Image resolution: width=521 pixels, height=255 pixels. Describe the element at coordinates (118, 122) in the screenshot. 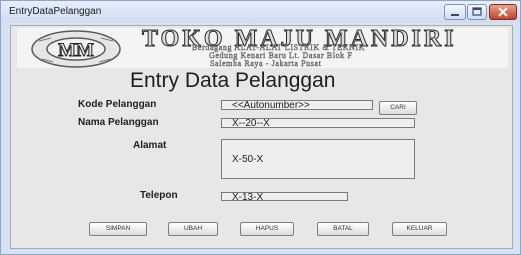

I see `nama-pelanggan-label: Nama Pelanggan` at that location.